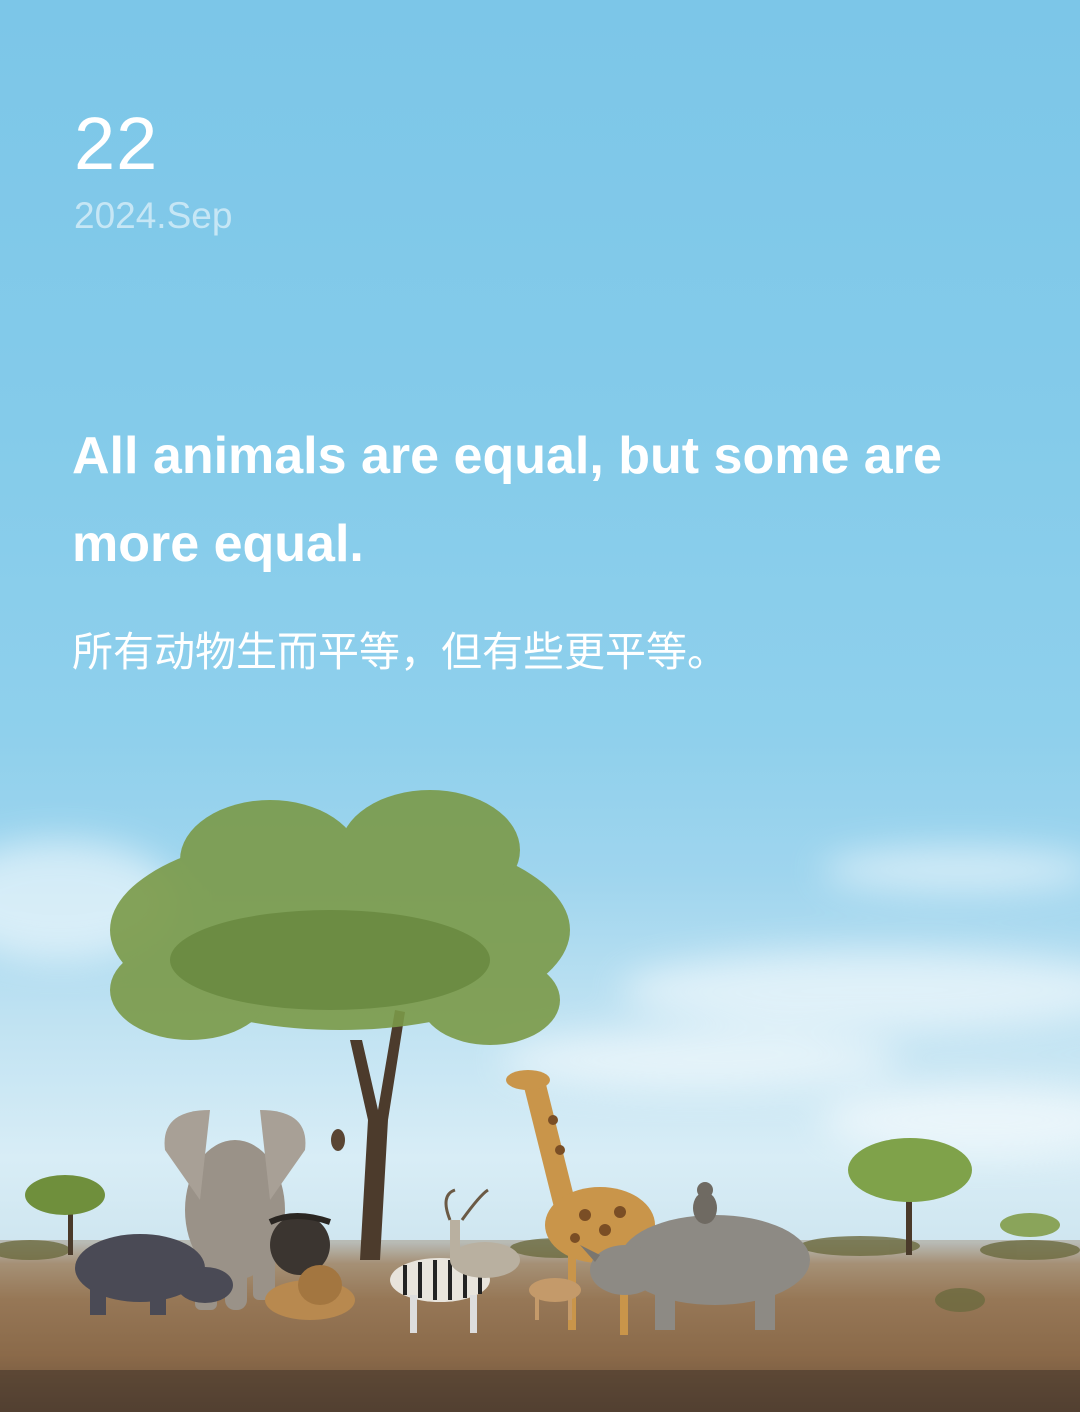  Describe the element at coordinates (705, 1203) in the screenshot. I see `monkey` at that location.